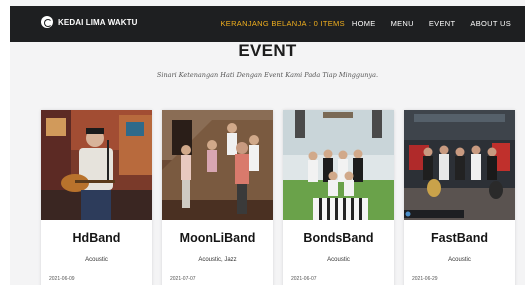 This screenshot has height=285, width=530. Describe the element at coordinates (217, 260) in the screenshot. I see `event-genre: Acoustic, Jazz` at that location.